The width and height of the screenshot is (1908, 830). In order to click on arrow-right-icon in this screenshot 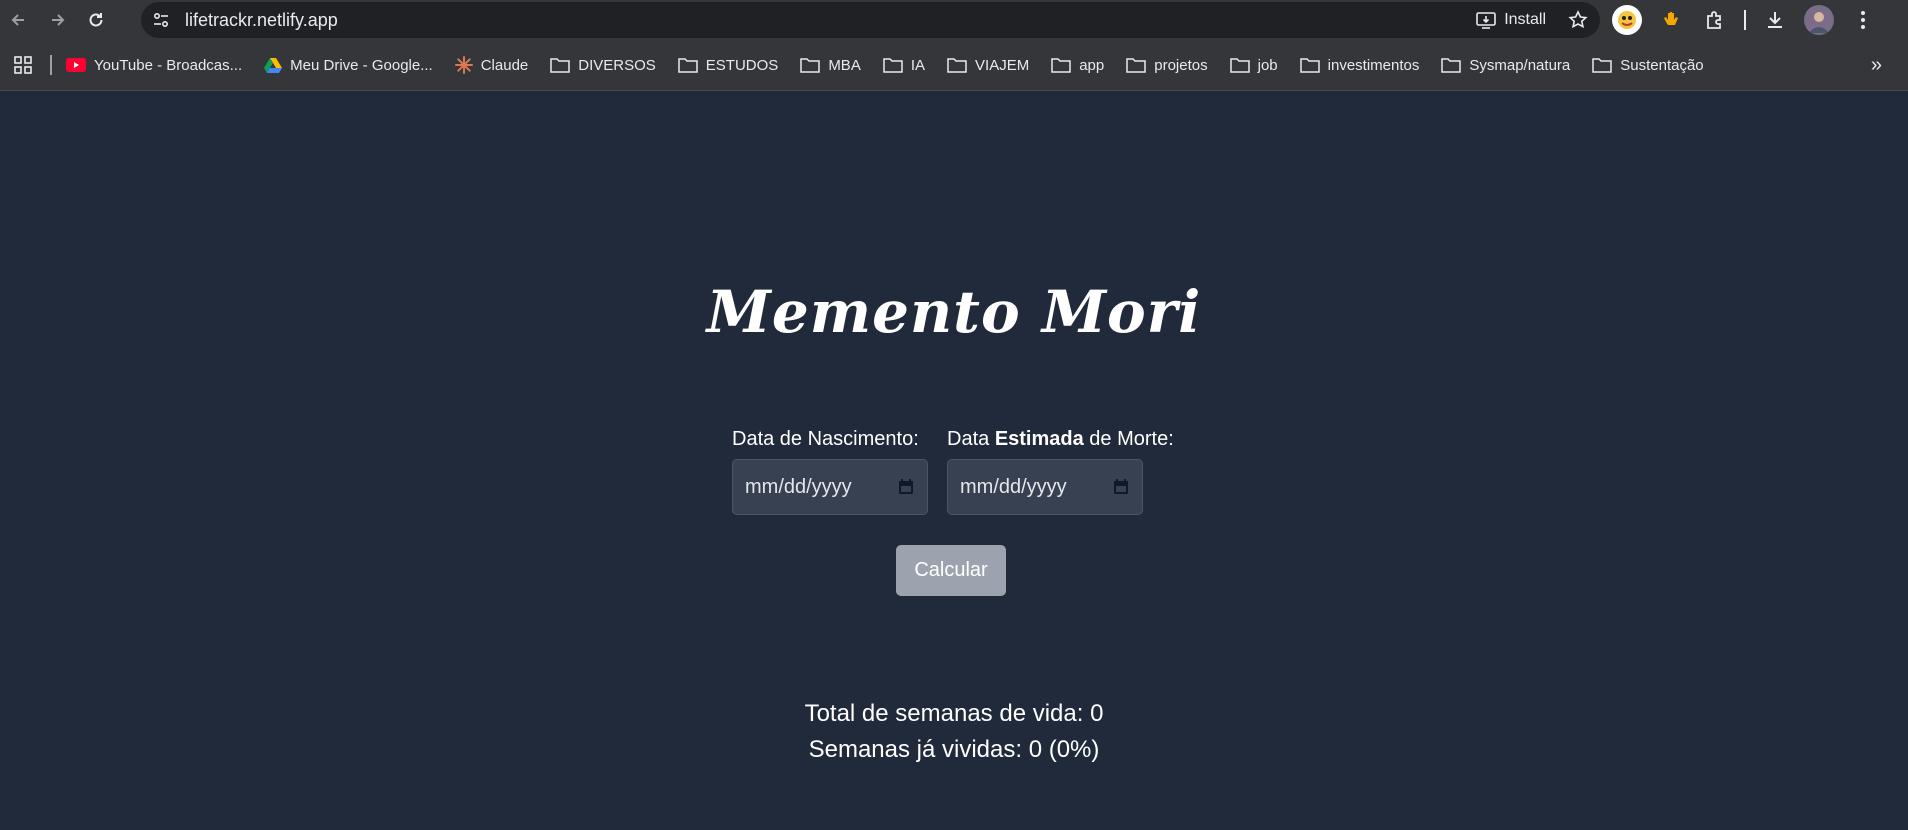, I will do `click(58, 20)`.